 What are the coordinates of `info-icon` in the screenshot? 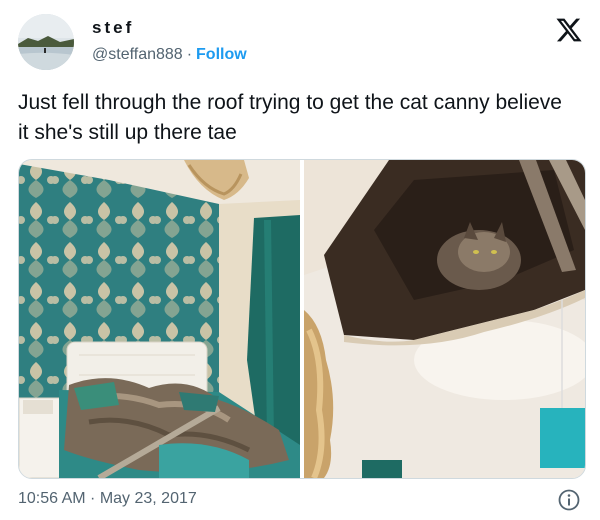 It's located at (569, 500).